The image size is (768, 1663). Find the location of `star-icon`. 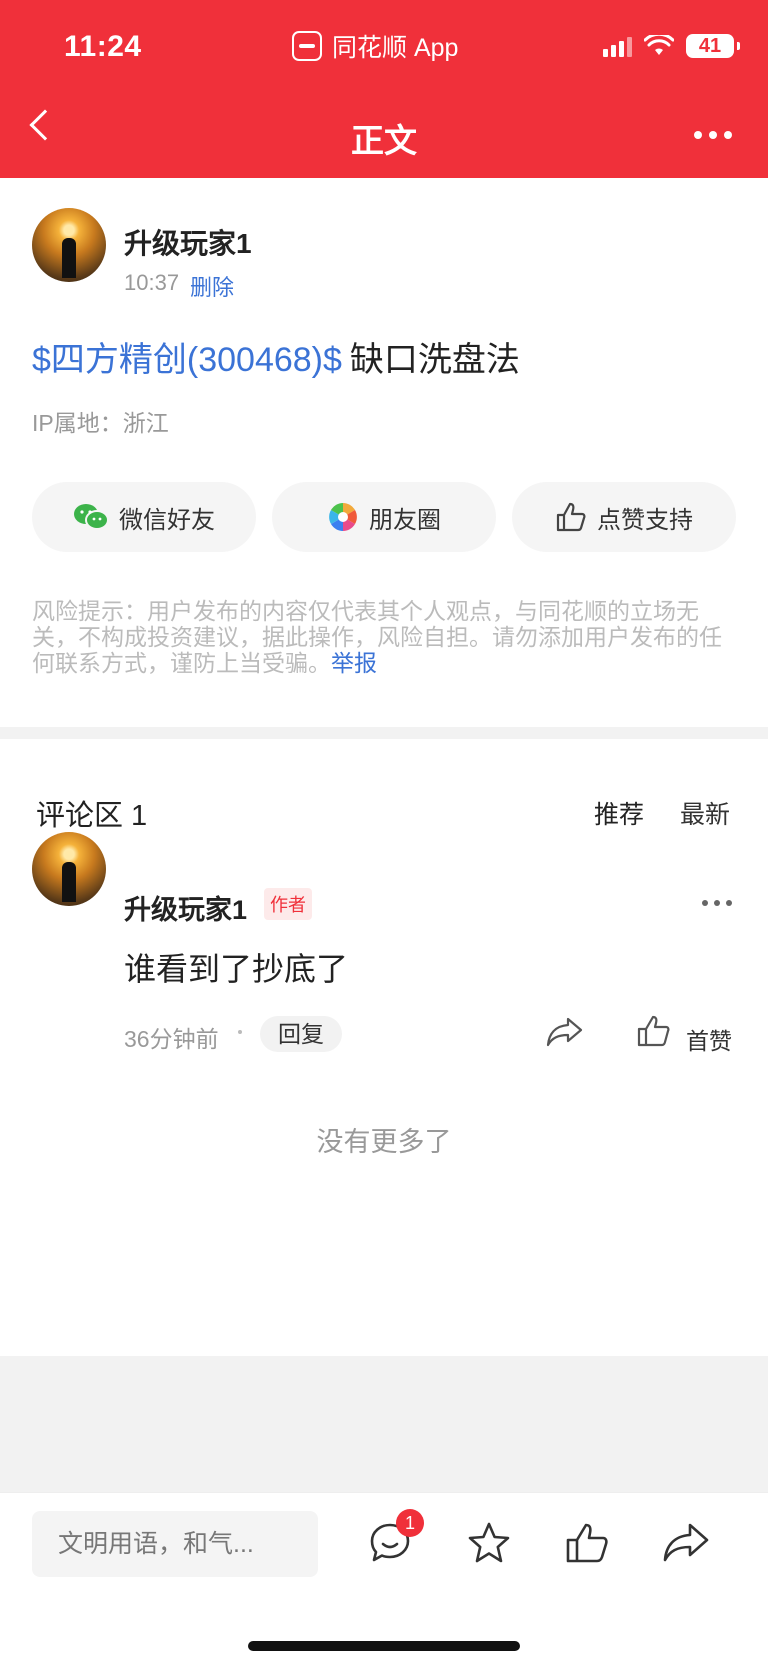

star-icon is located at coordinates (489, 1543).